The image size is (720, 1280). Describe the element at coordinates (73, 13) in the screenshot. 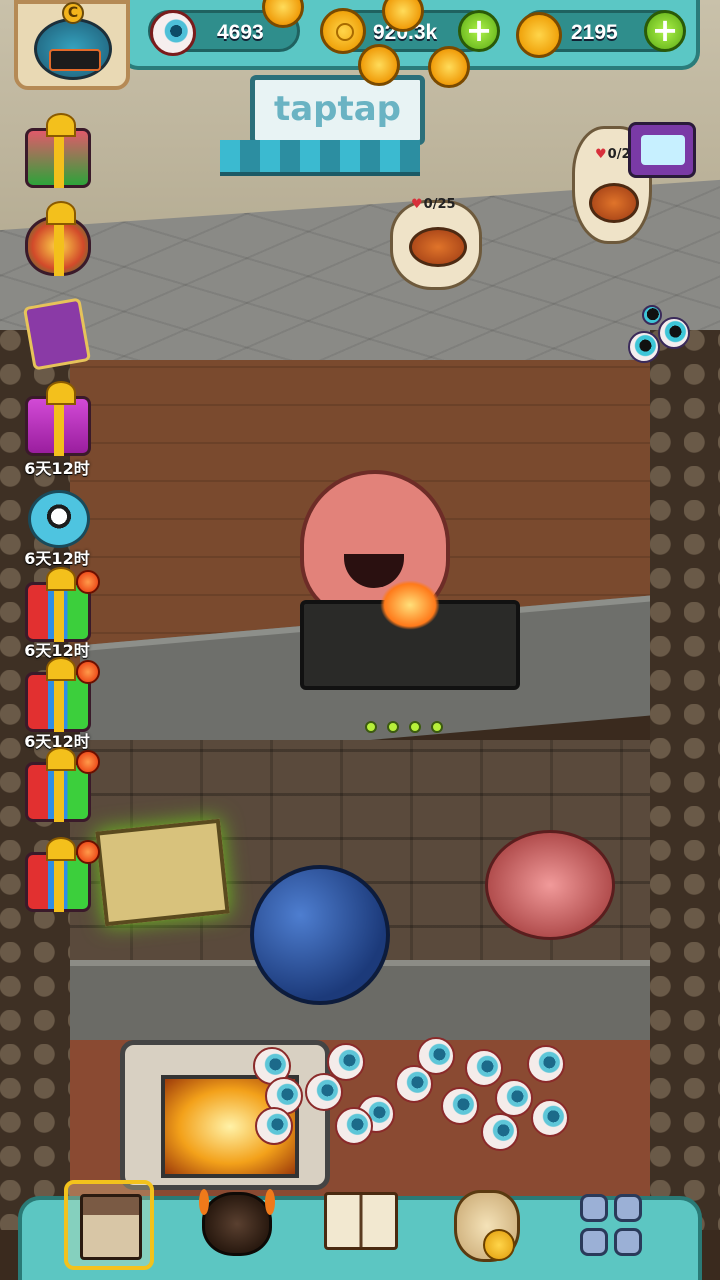

I see `rank-badge: C` at that location.